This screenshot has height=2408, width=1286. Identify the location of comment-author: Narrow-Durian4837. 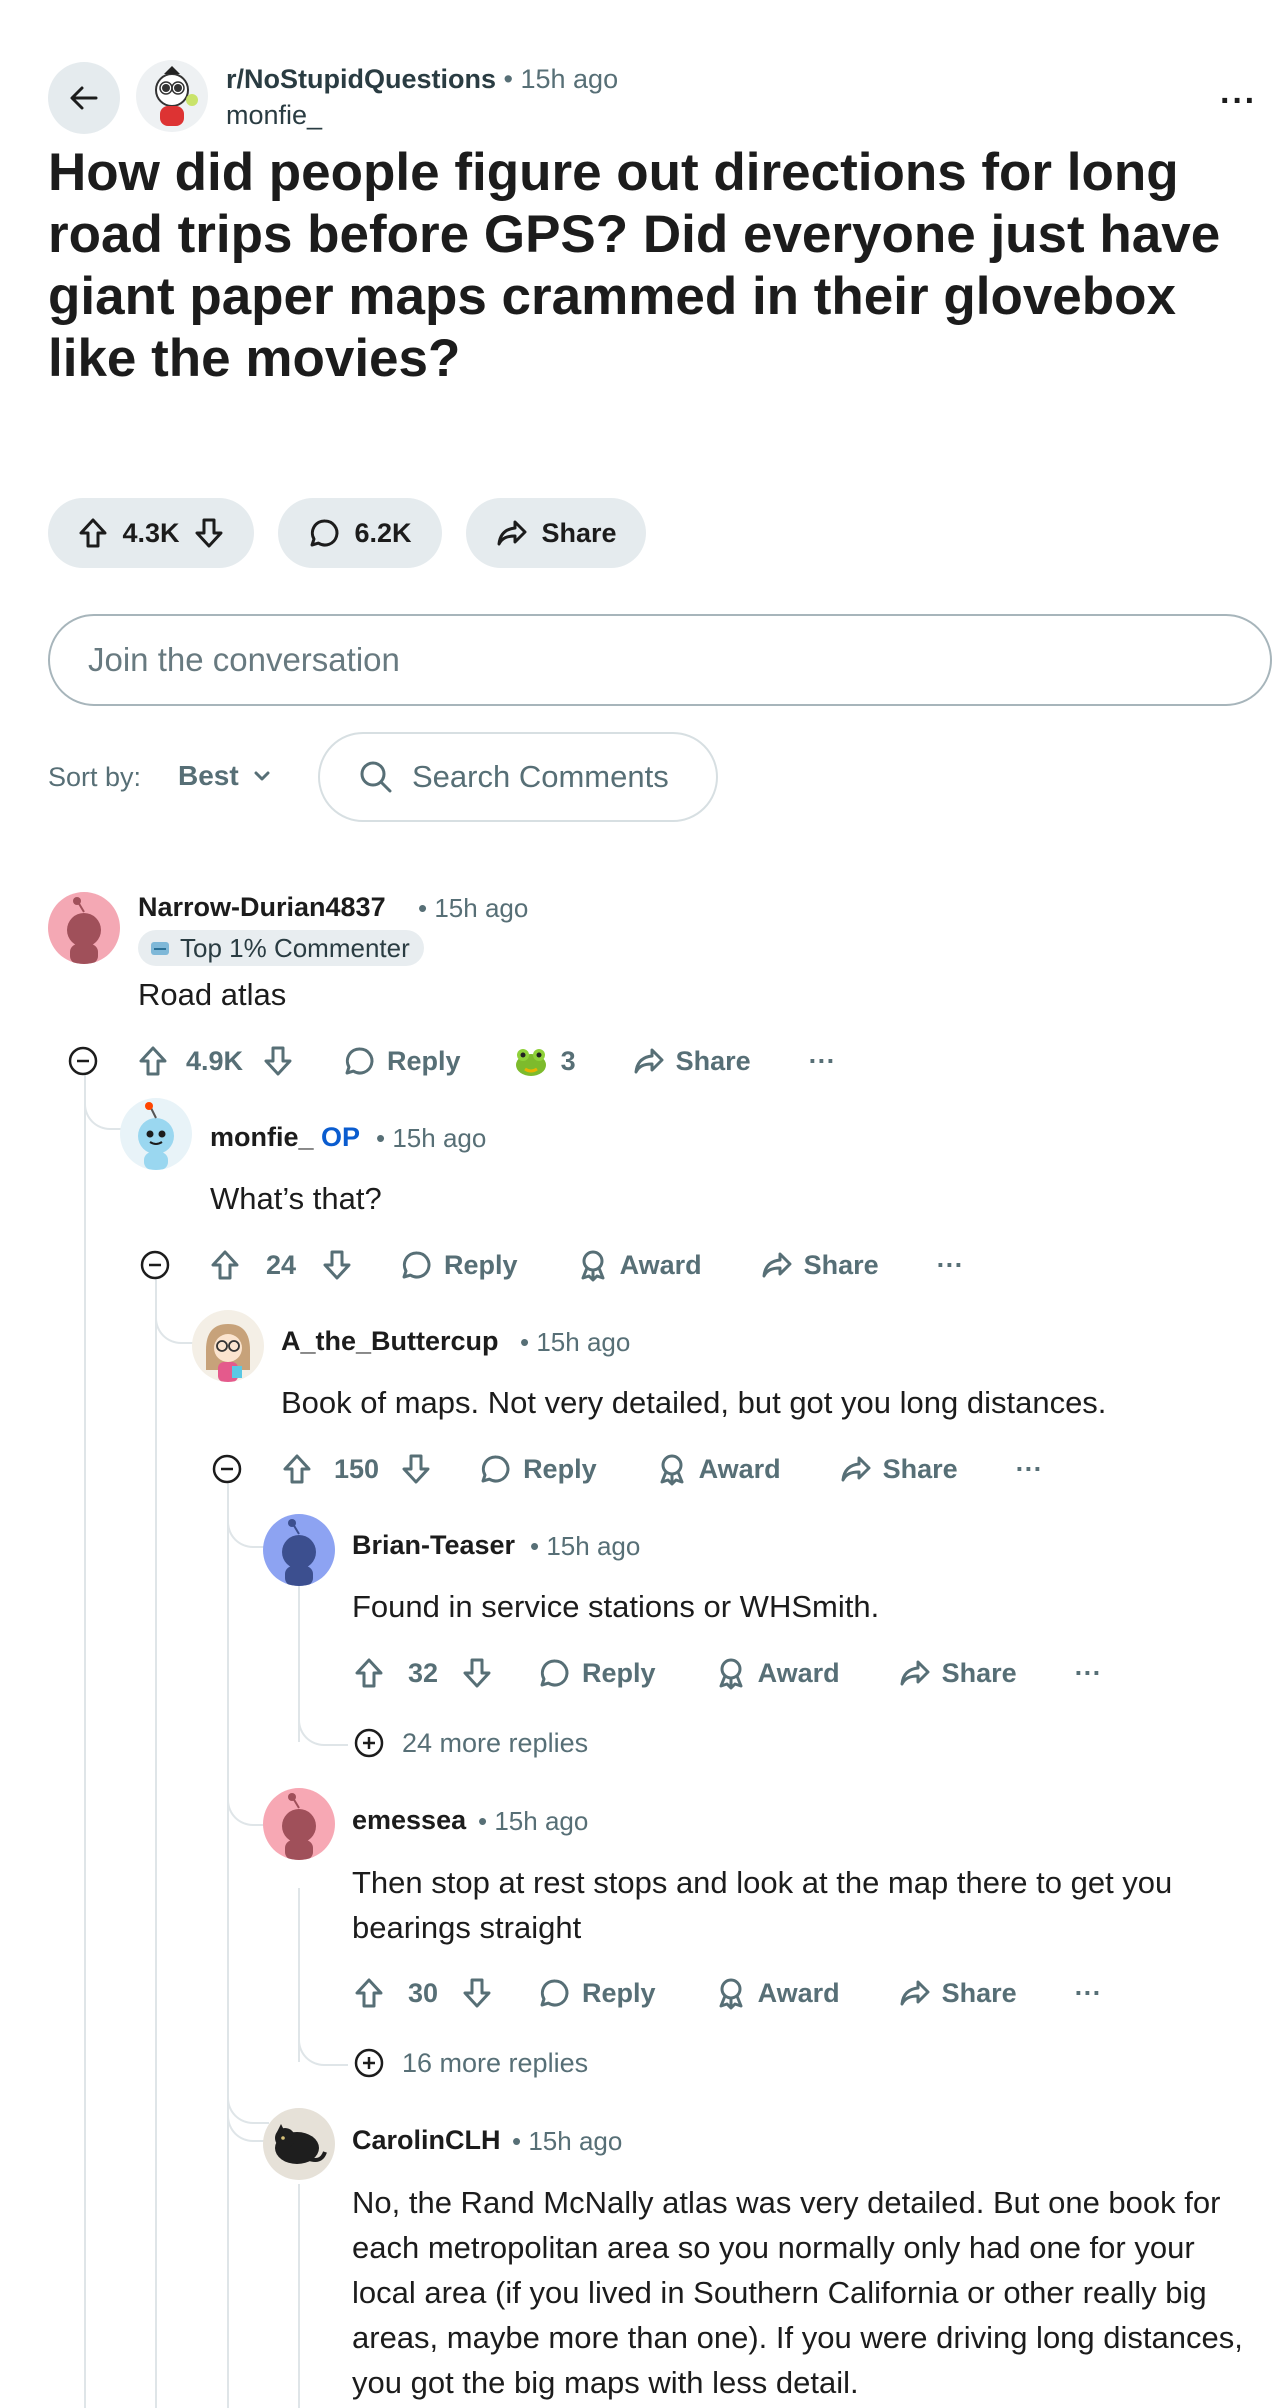
(262, 907).